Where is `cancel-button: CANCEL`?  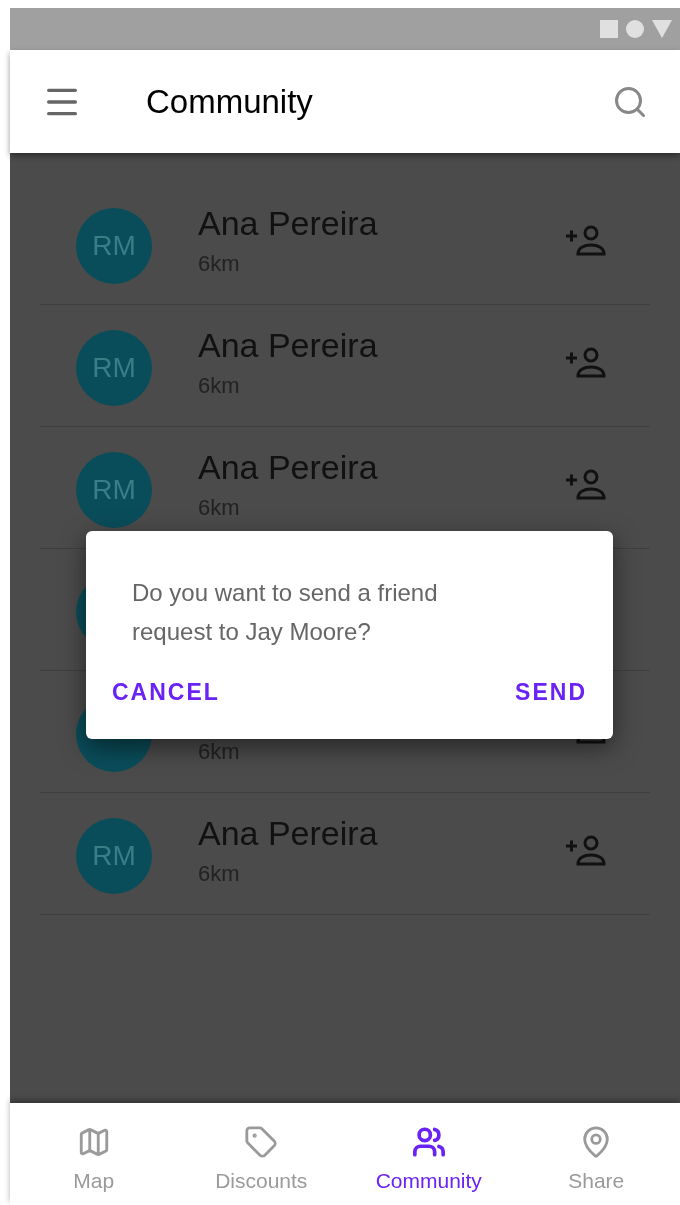
cancel-button: CANCEL is located at coordinates (166, 691).